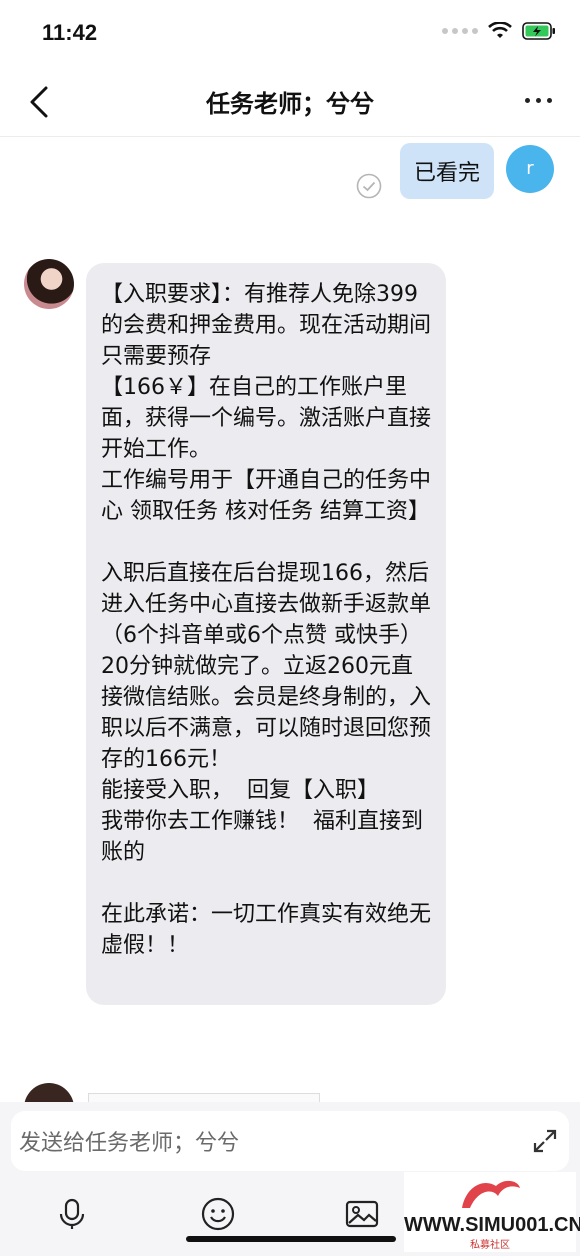  What do you see at coordinates (490, 1245) in the screenshot?
I see `watermark-subtext: 私募社区` at bounding box center [490, 1245].